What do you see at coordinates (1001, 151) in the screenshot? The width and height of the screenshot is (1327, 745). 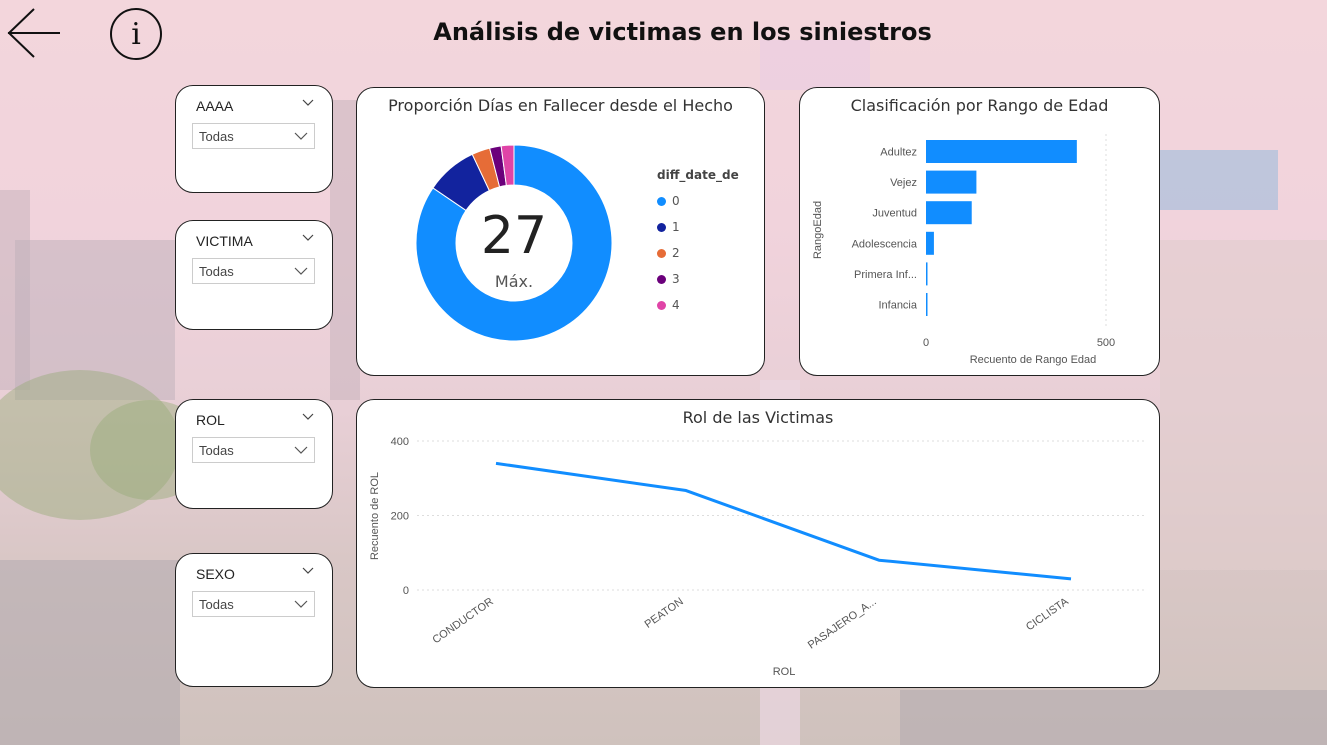 I see `bar-Adultez` at bounding box center [1001, 151].